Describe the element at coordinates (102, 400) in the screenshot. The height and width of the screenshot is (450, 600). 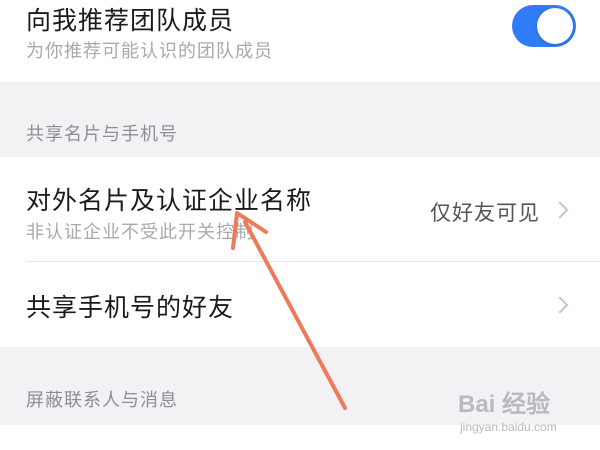
I see `section-header-block: 屏蔽联系人与消息` at that location.